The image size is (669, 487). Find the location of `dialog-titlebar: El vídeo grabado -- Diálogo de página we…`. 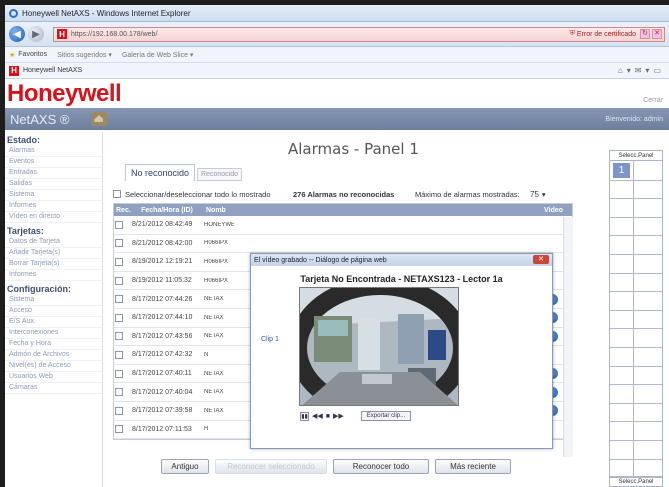

dialog-titlebar: El vídeo grabado -- Diálogo de página we… is located at coordinates (401, 260).